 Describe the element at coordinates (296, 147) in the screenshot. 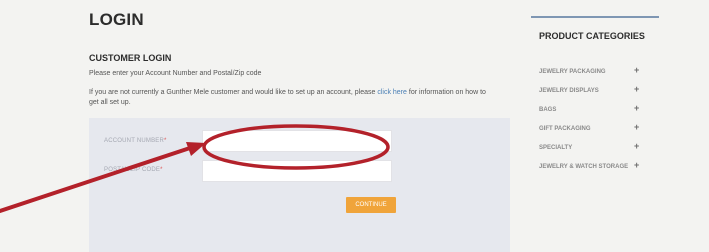

I see `annotation-highlight-ellipse` at that location.